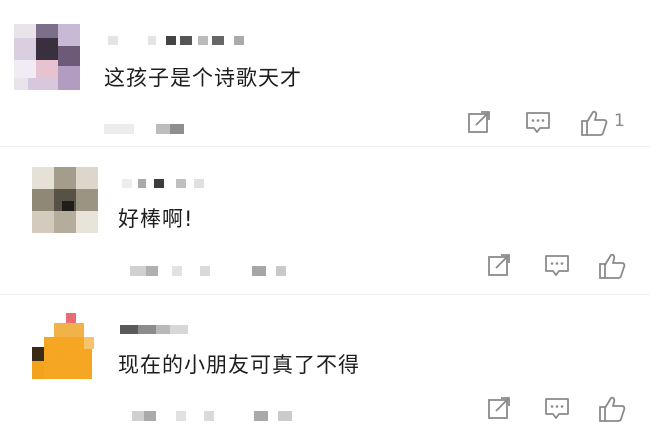 The height and width of the screenshot is (433, 650). I want to click on comment-text: 好棒啊!, so click(156, 219).